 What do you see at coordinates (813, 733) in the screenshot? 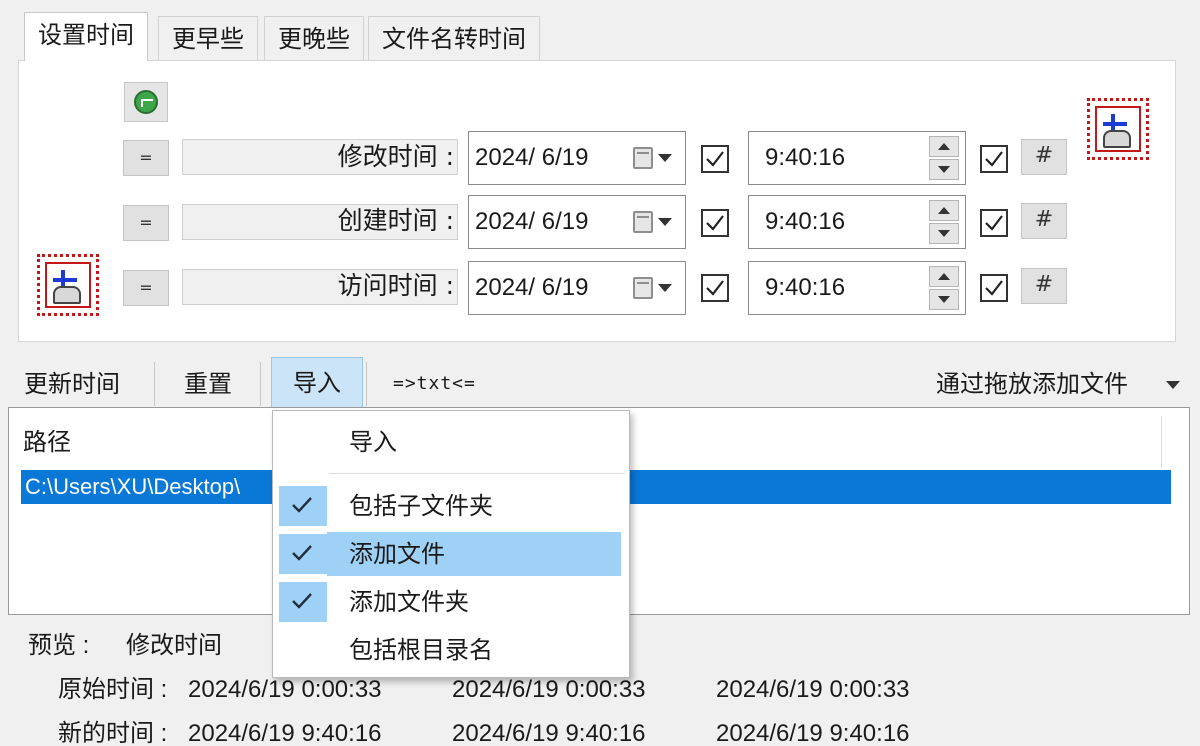
I see `new-time-3: 2024/6/19 9:40:16` at bounding box center [813, 733].